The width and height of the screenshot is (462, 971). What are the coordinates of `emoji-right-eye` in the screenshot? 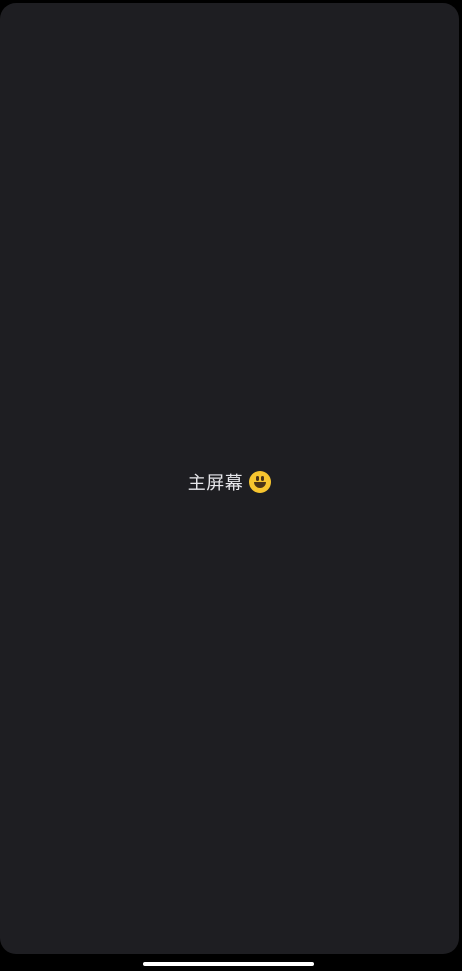 It's located at (263, 478).